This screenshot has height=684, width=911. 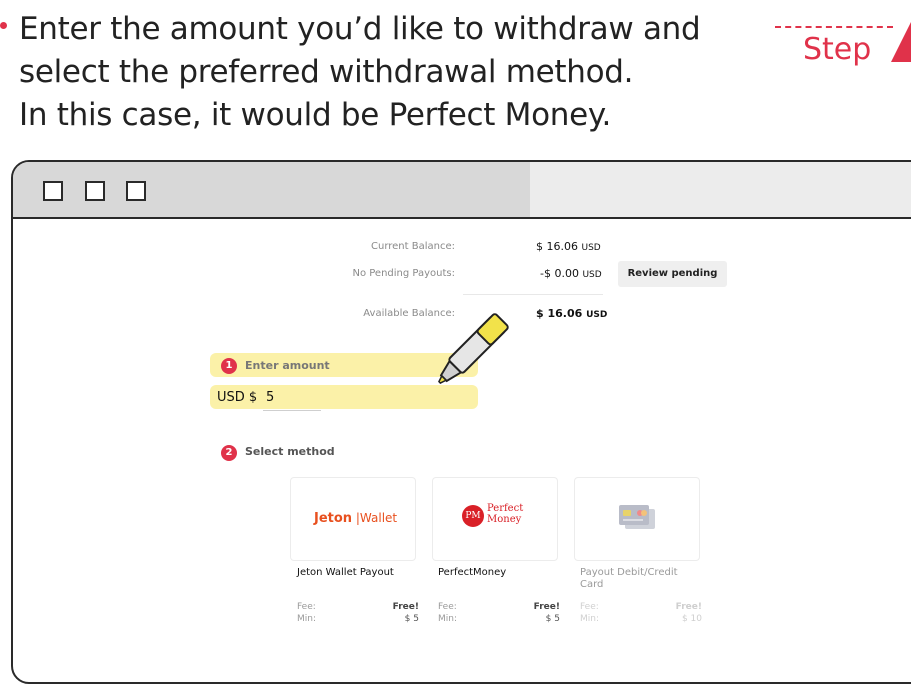 What do you see at coordinates (629, 578) in the screenshot?
I see `method-name: Payout Debit/Credit Card` at bounding box center [629, 578].